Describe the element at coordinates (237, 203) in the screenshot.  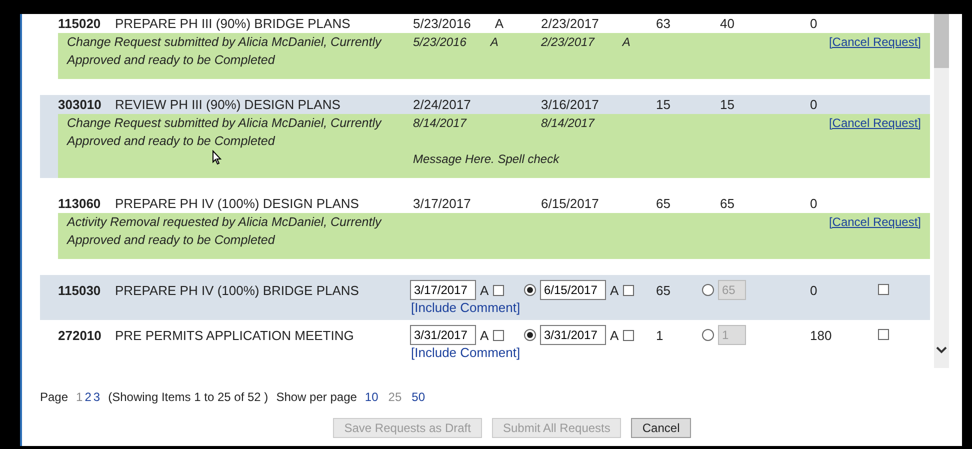
I see `activity-name: PREPARE PH IV (100%) DESIGN PLANS` at that location.